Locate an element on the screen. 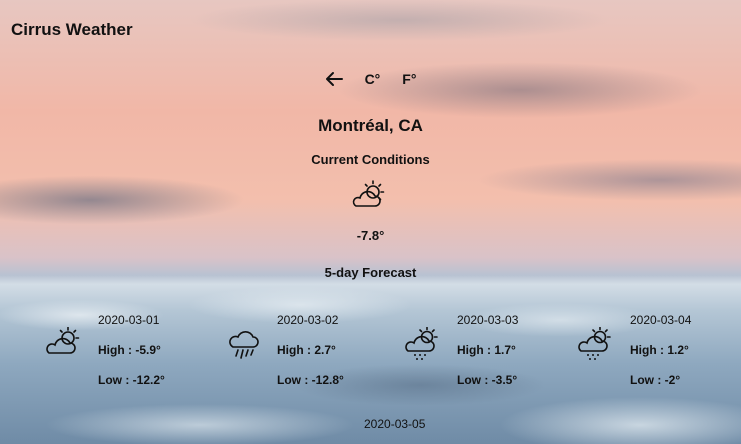 This screenshot has width=741, height=444. fahrenheit-button: F° is located at coordinates (409, 79).